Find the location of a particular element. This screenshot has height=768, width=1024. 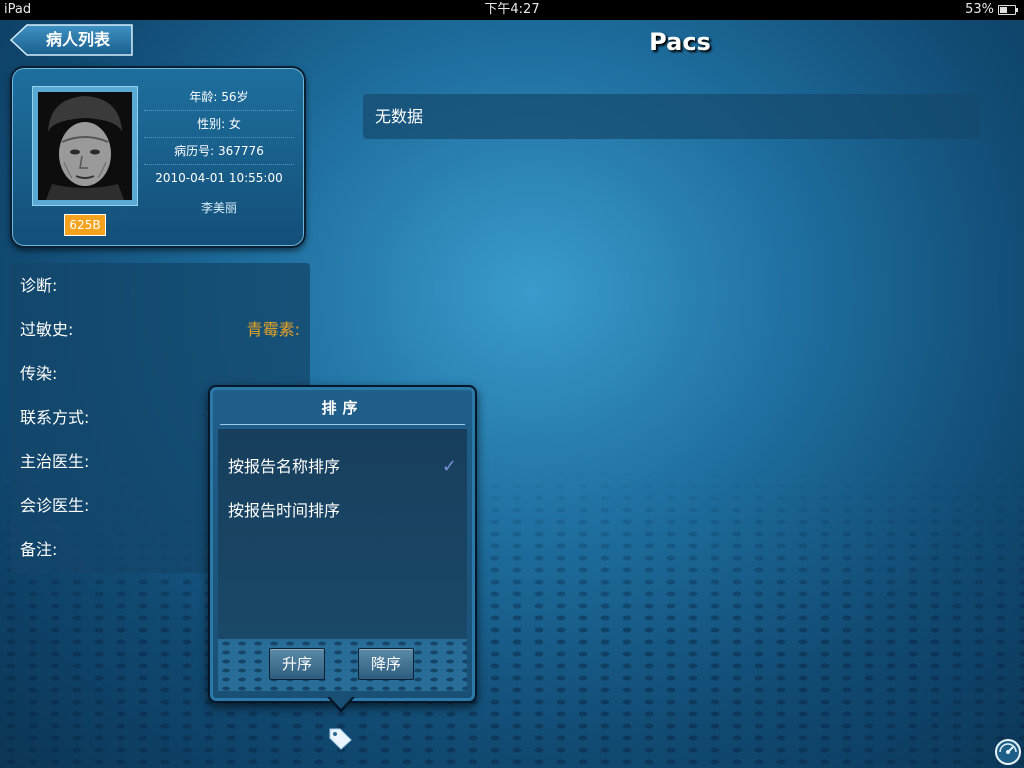

empty-state-text: 无数据 is located at coordinates (399, 116).